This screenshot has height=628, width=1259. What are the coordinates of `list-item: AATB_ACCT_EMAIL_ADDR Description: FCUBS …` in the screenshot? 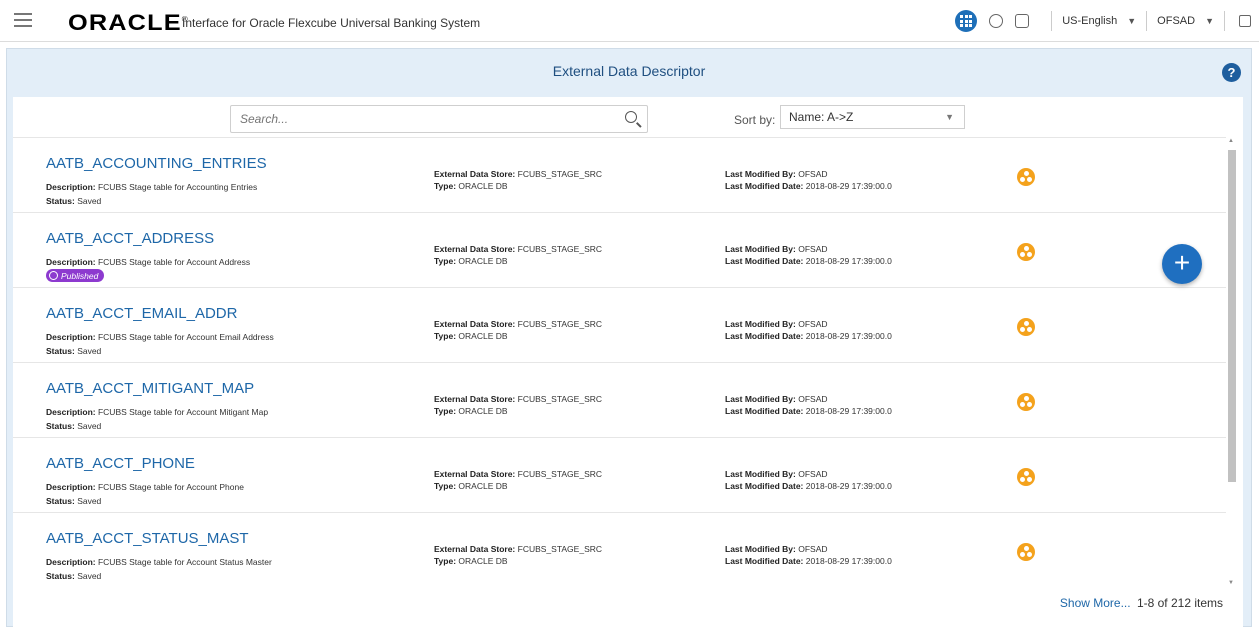 It's located at (619, 325).